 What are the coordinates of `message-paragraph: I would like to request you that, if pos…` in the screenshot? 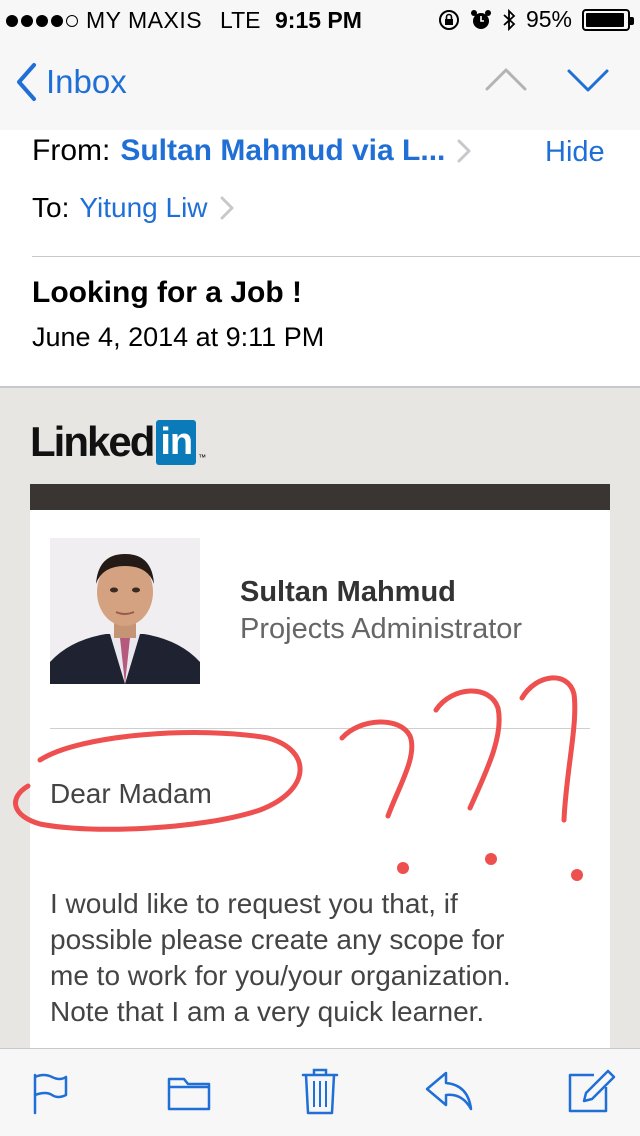 It's located at (320, 958).